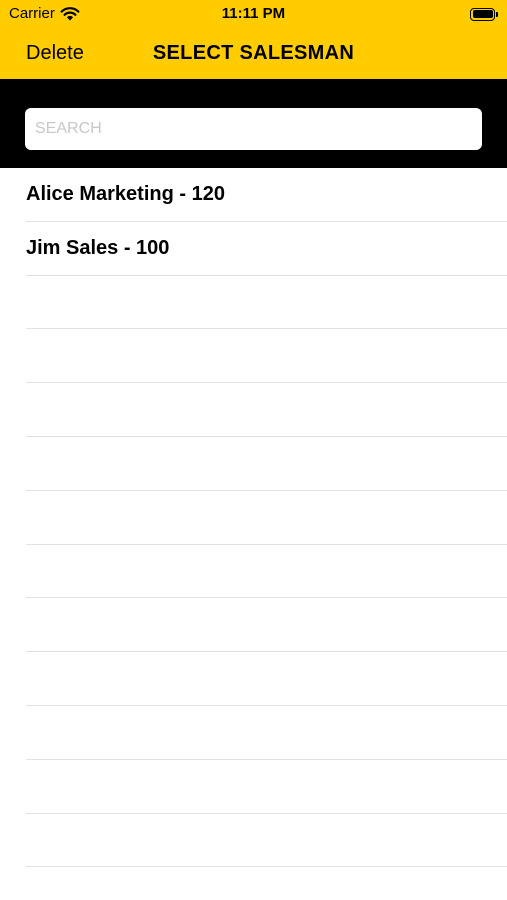 This screenshot has height=900, width=507. What do you see at coordinates (98, 247) in the screenshot?
I see `list-item-label: Jim Sales - 100` at bounding box center [98, 247].